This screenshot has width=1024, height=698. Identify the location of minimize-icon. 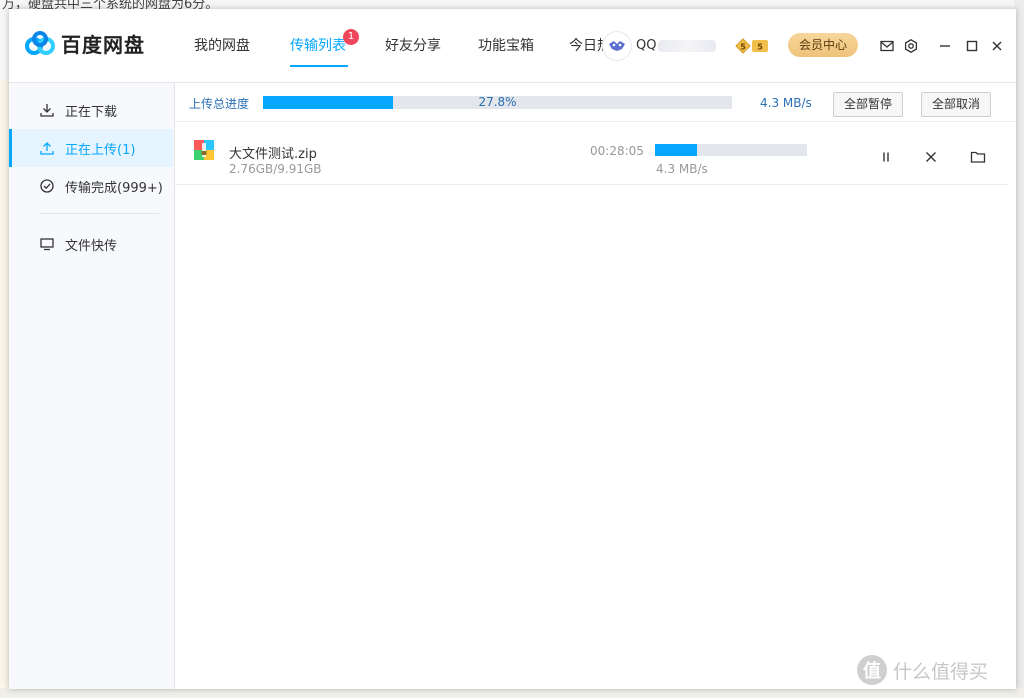
(945, 46).